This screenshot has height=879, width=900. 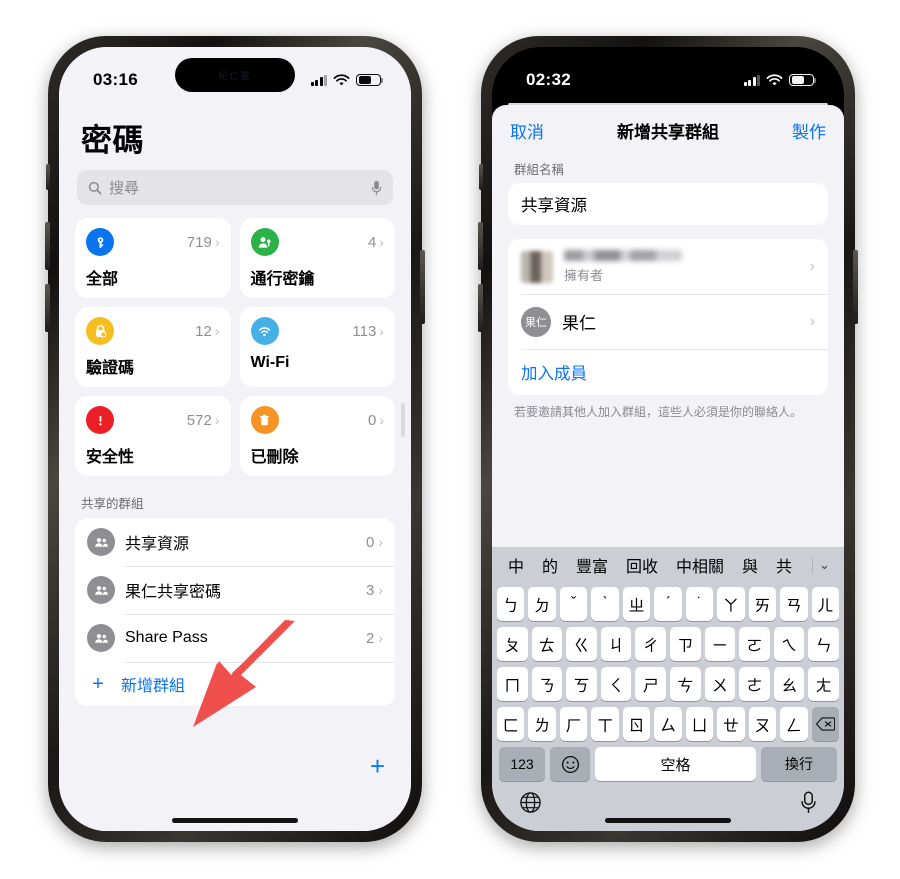 I want to click on key: ㄨ, so click(x=720, y=684).